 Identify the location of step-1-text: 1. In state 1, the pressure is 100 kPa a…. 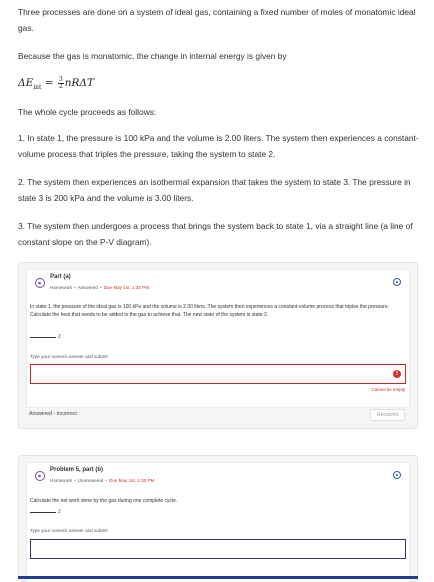
(218, 146).